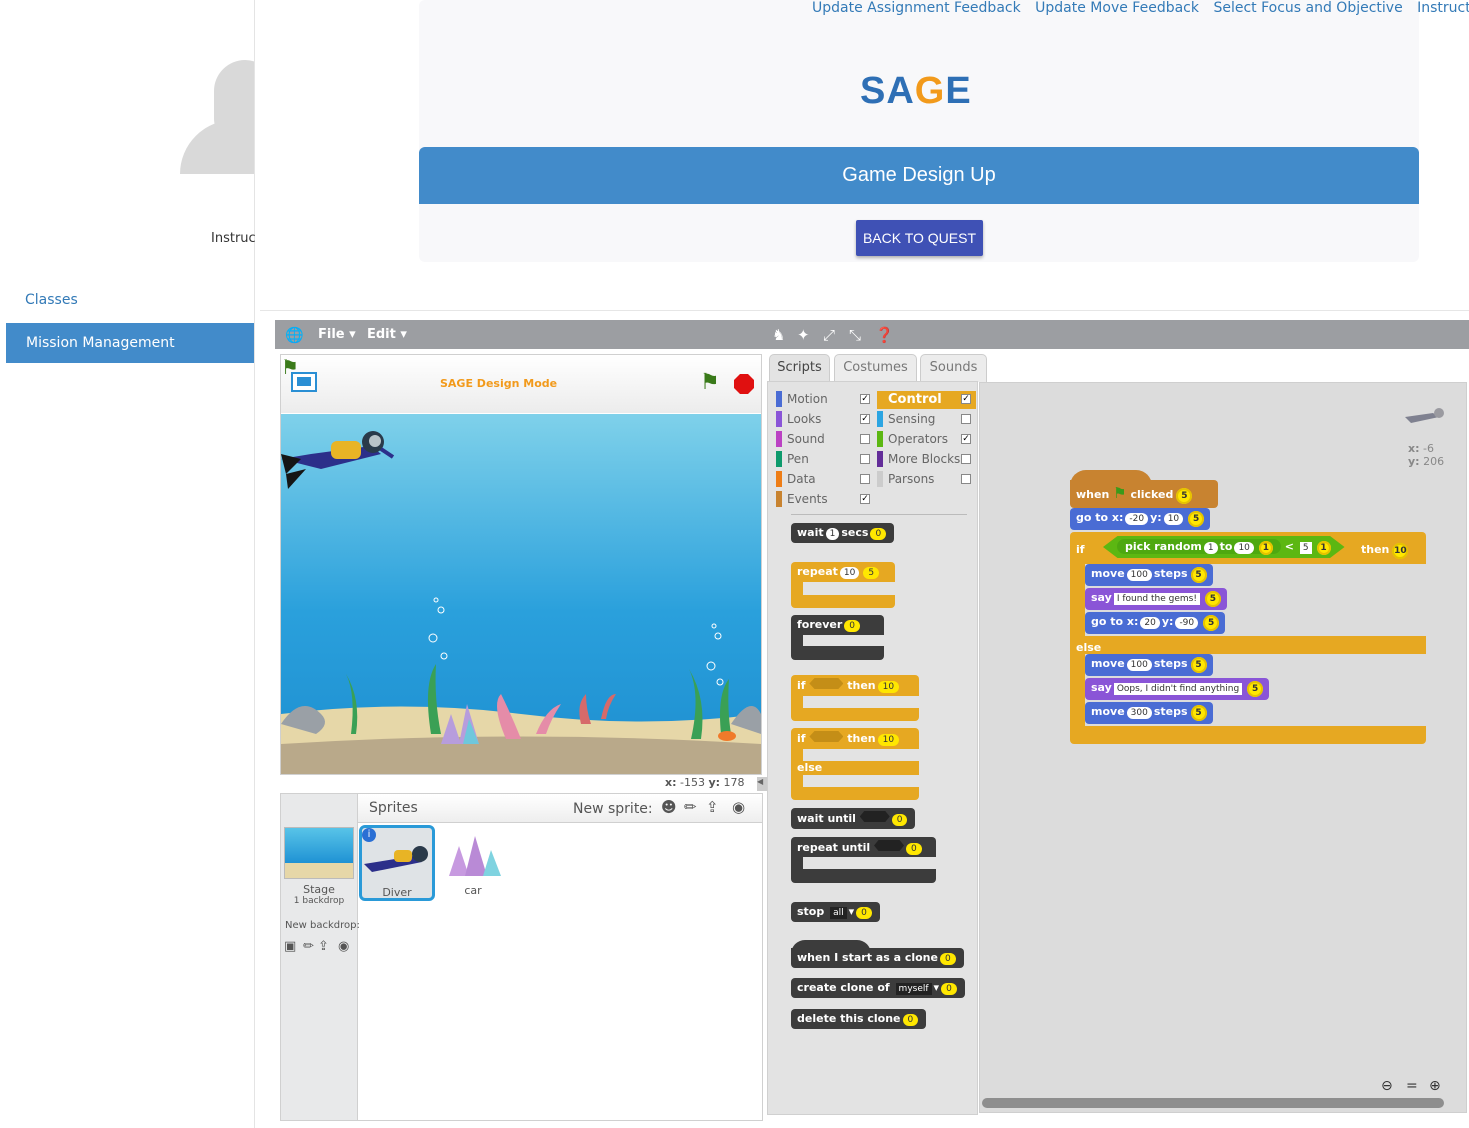 This screenshot has width=1469, height=1128. What do you see at coordinates (1140, 519) in the screenshot?
I see `block-goto-xy: go to x: -20 y: 10 5` at bounding box center [1140, 519].